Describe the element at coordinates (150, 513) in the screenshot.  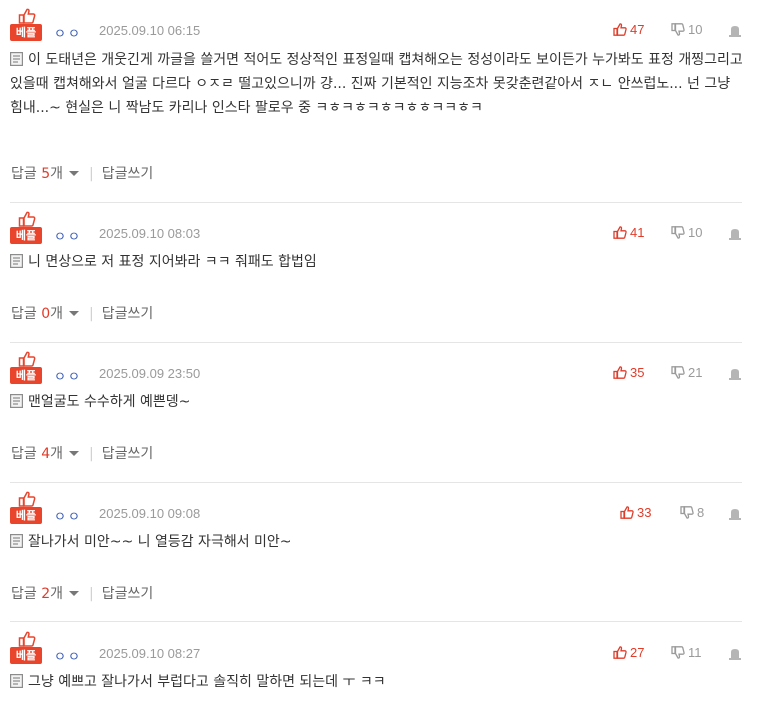
I see `comment-date: 2025.09.10 09:08` at that location.